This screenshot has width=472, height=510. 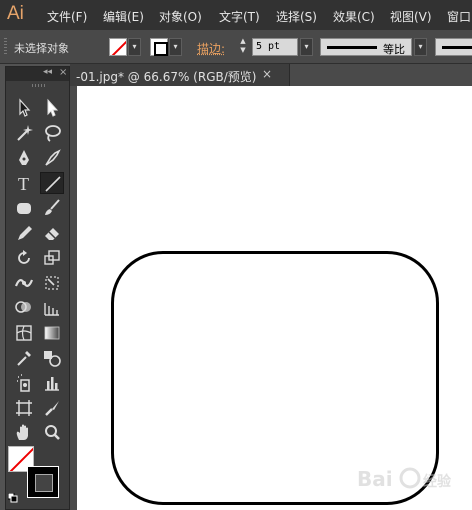 What do you see at coordinates (24, 358) in the screenshot?
I see `eyedropper-tool-icon` at bounding box center [24, 358].